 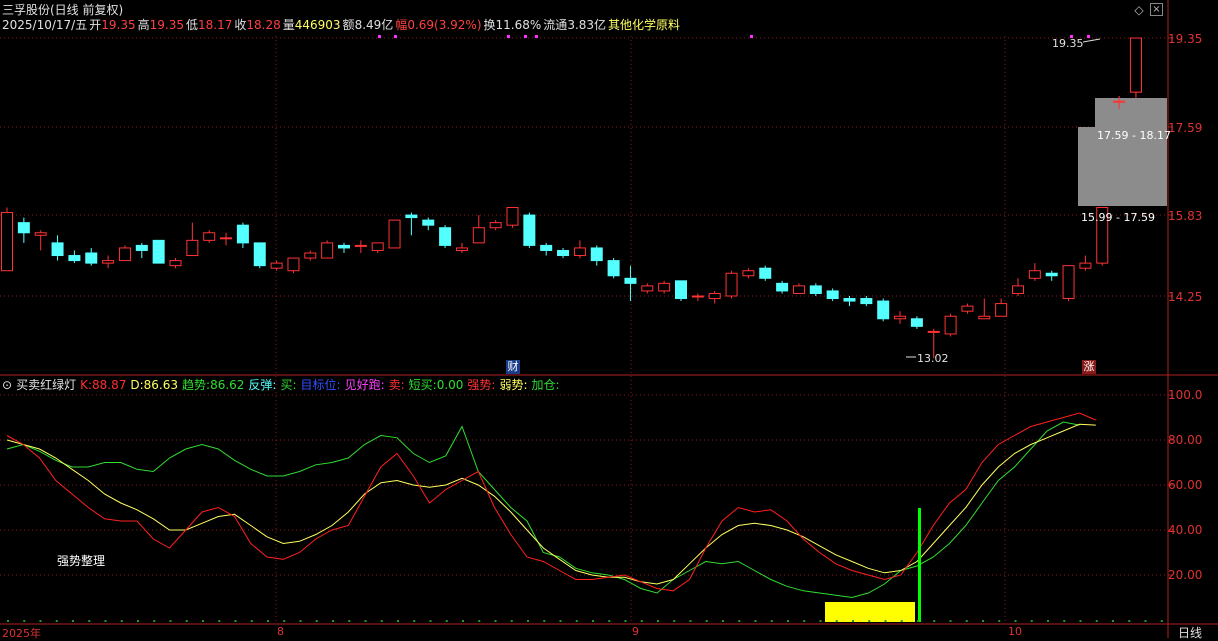 I want to click on buy-signal-bar, so click(x=919, y=565).